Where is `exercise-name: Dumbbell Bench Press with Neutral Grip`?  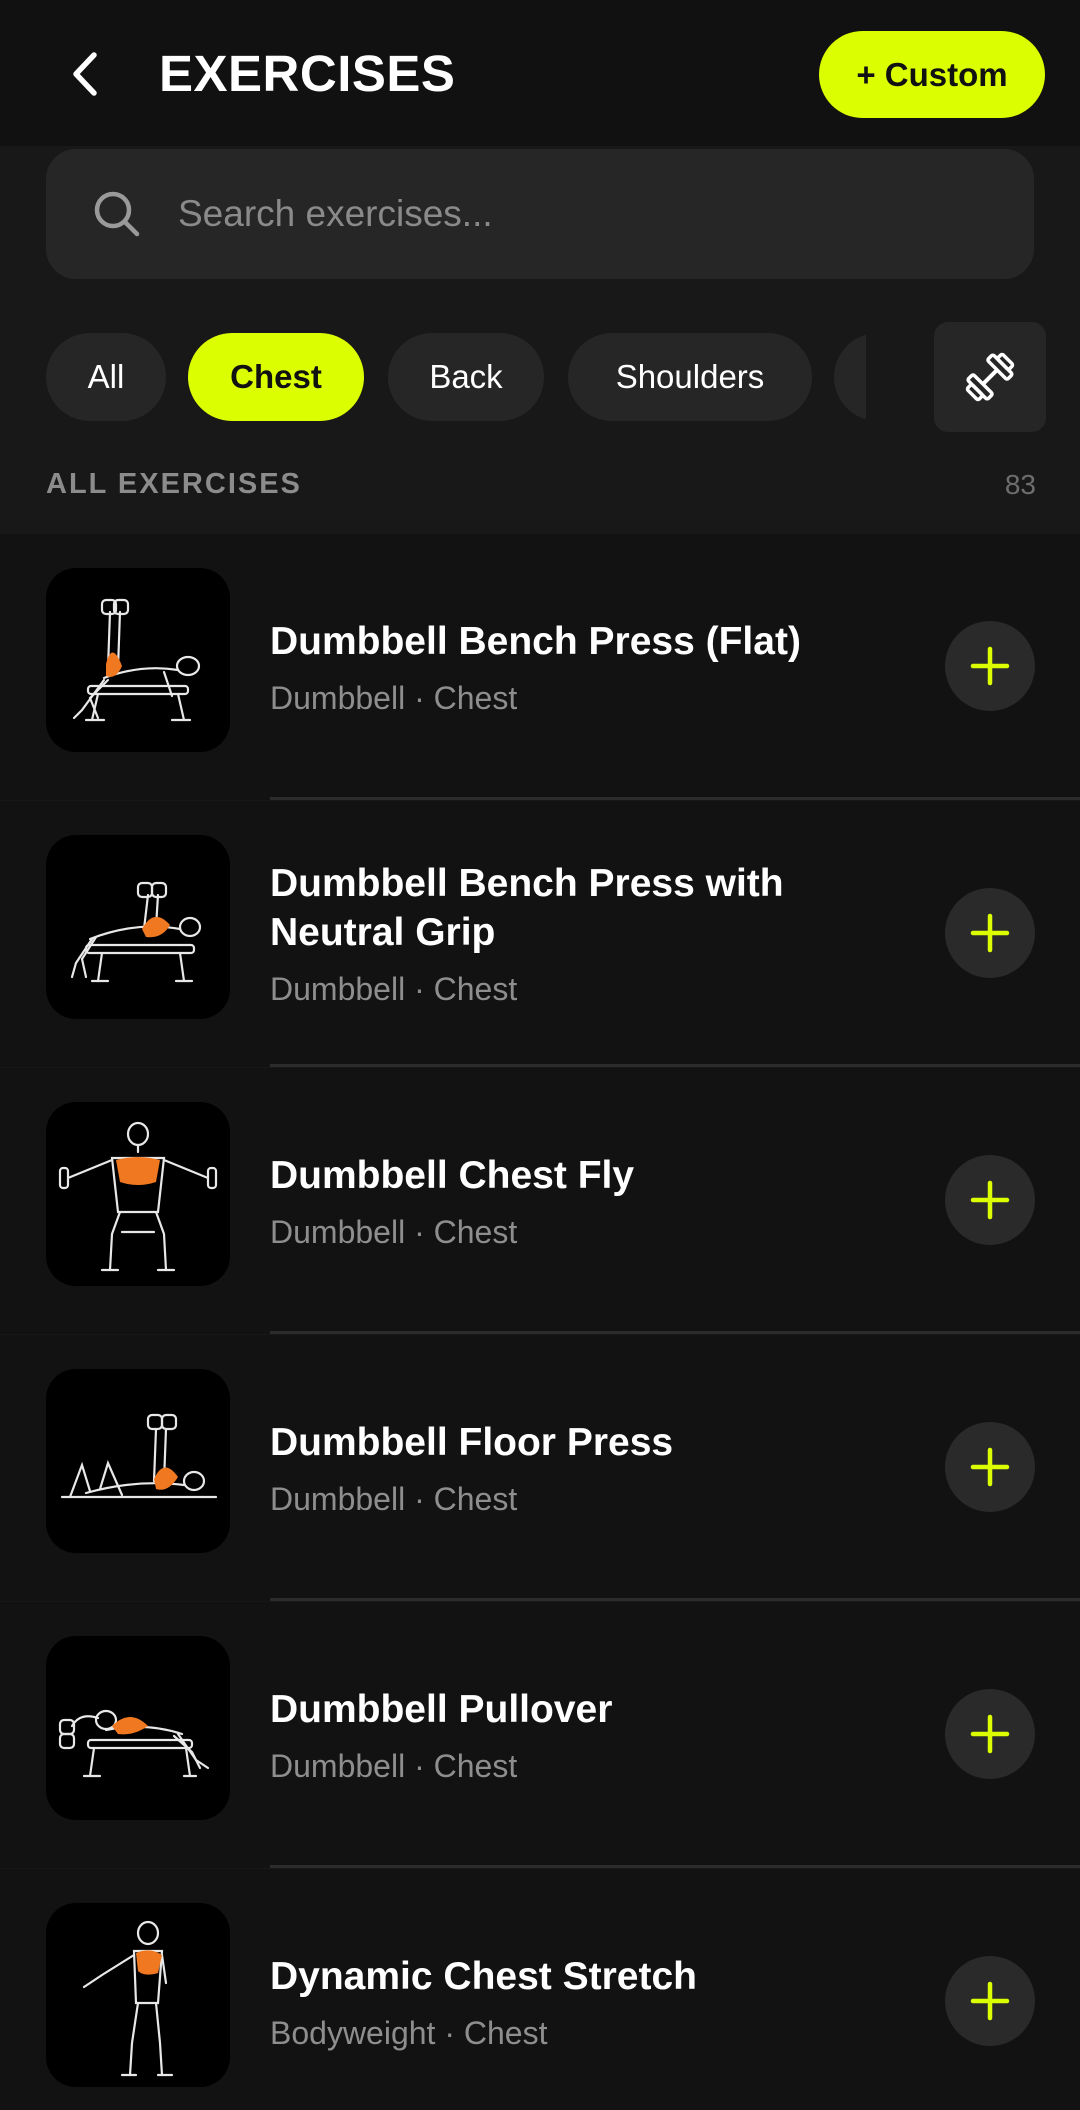
exercise-name: Dumbbell Bench Press with Neutral Grip is located at coordinates (527, 908).